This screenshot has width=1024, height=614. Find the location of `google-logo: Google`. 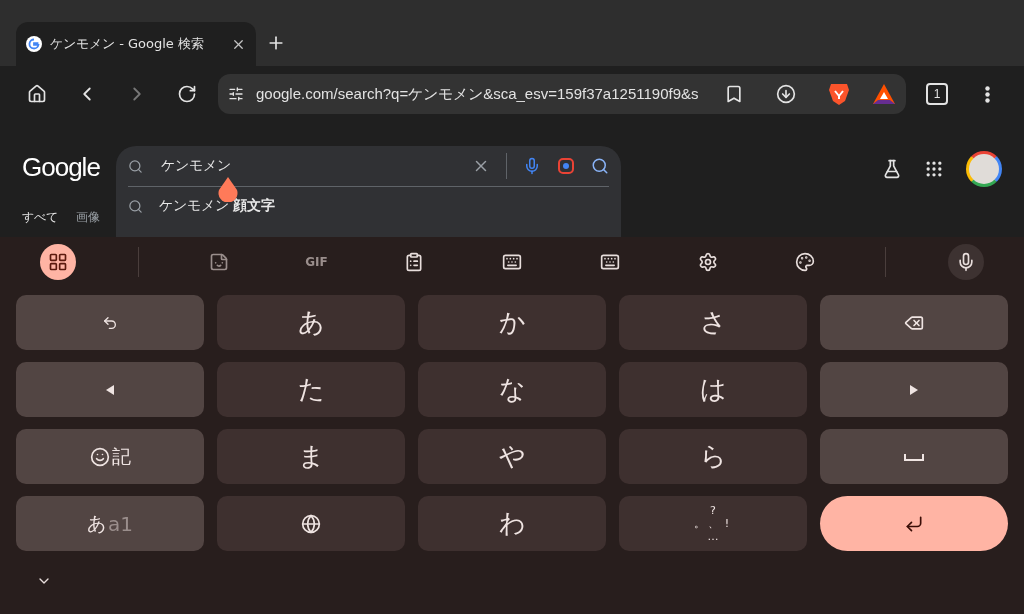

google-logo: Google is located at coordinates (61, 167).